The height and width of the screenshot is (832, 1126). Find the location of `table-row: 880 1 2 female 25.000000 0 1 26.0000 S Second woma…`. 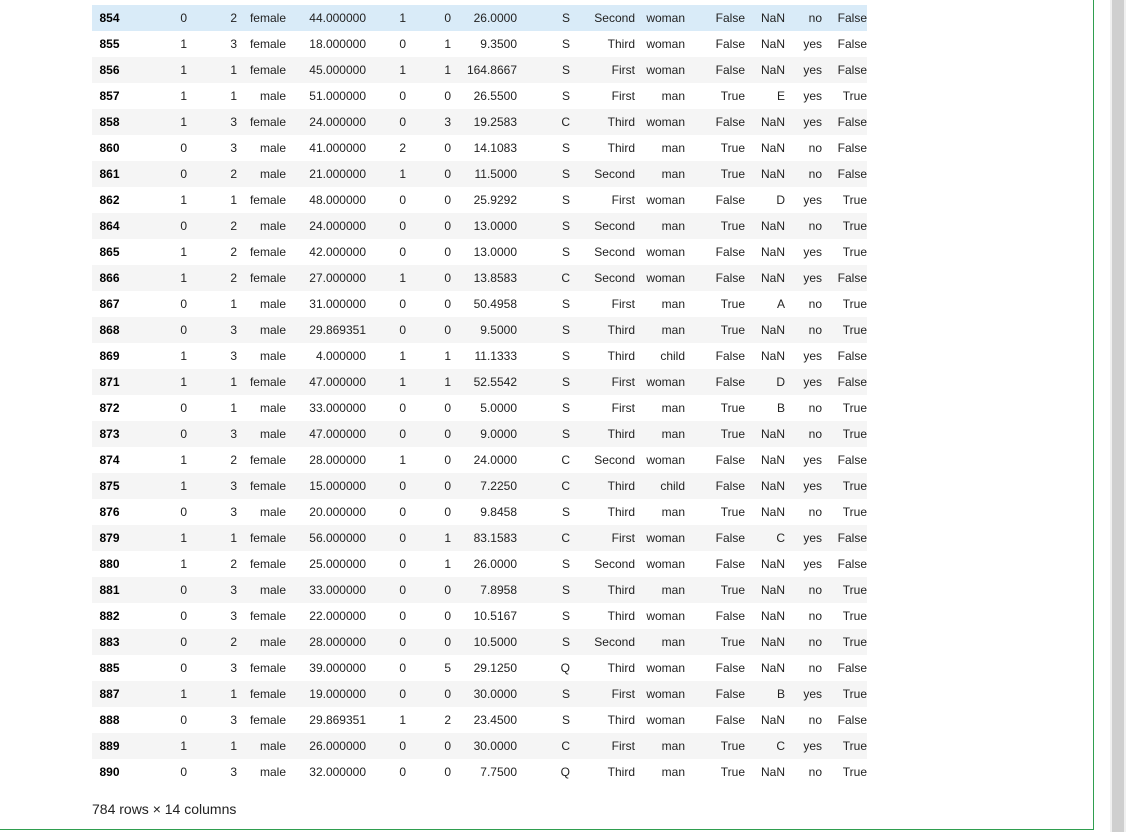

table-row: 880 1 2 female 25.000000 0 1 26.0000 S Second woma… is located at coordinates (479, 564).